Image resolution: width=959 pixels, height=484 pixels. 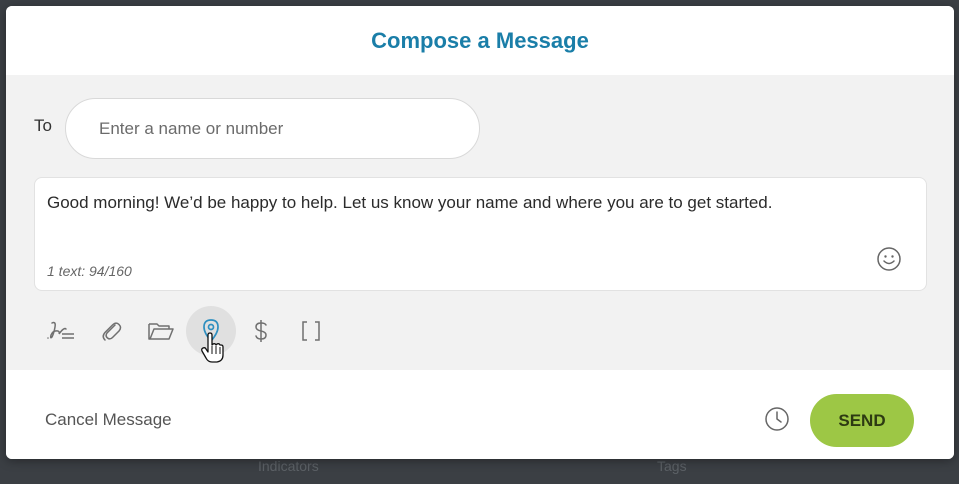 I want to click on emoji-icon, so click(x=889, y=259).